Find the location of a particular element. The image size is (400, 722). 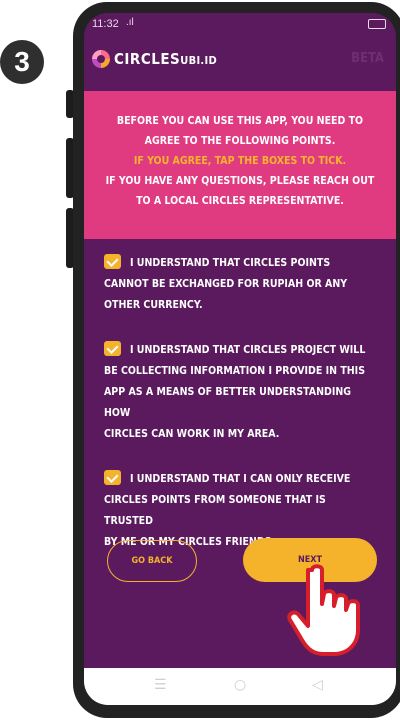

agreement-text: I UNDERSTAND THAT CIRCLES POINTS is located at coordinates (230, 263).